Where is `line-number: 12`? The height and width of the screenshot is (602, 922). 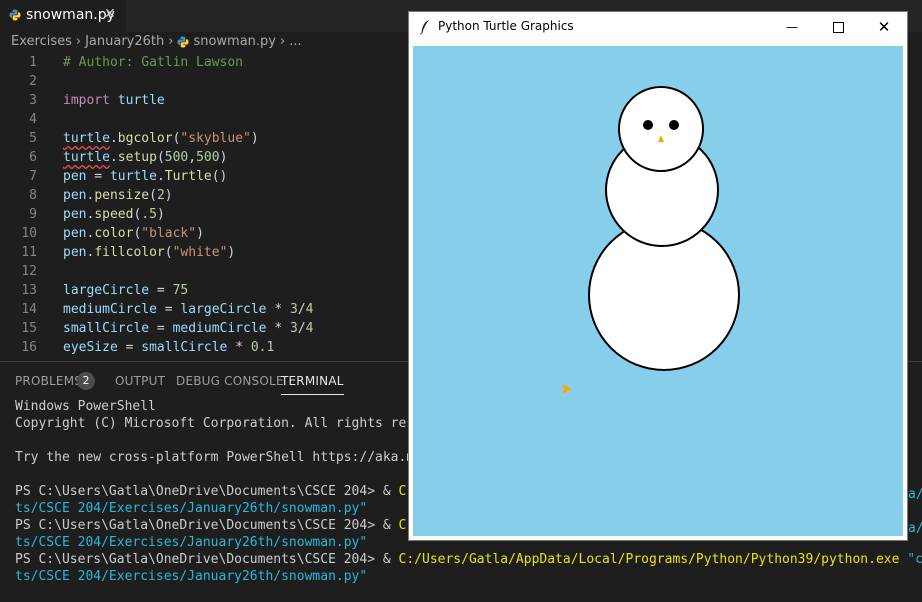 line-number: 12 is located at coordinates (29, 271).